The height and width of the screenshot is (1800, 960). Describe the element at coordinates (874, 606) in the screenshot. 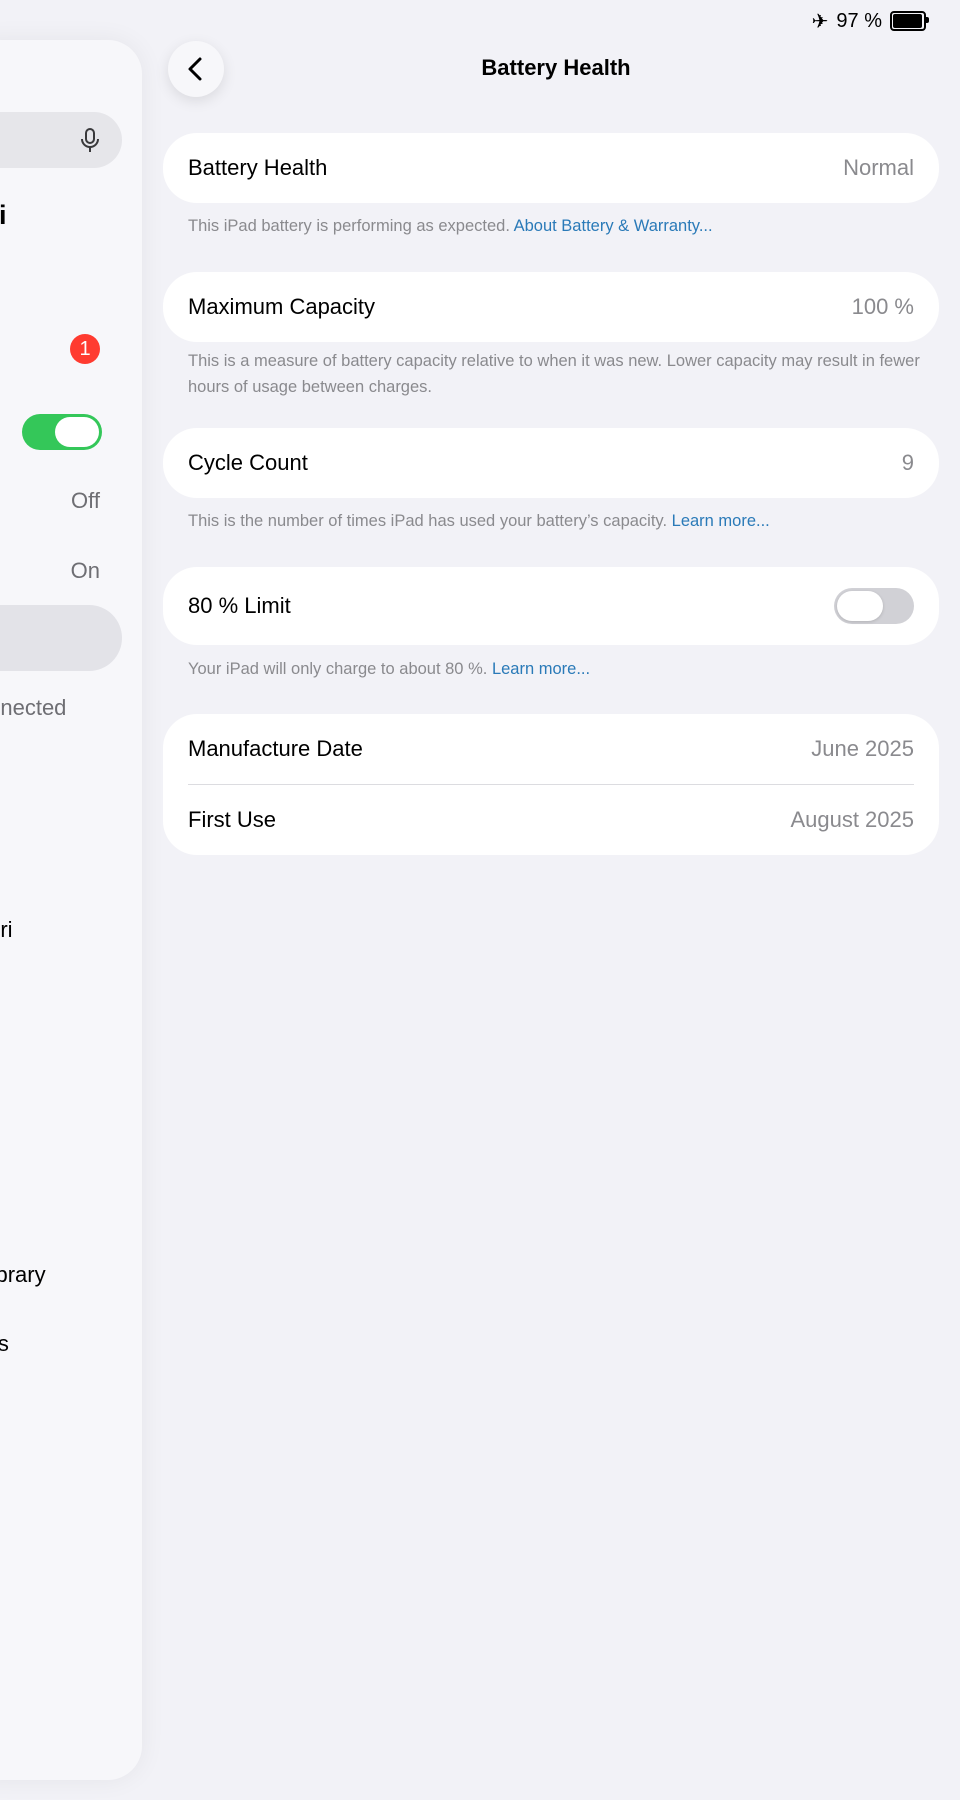

I see `limit-toggle` at that location.